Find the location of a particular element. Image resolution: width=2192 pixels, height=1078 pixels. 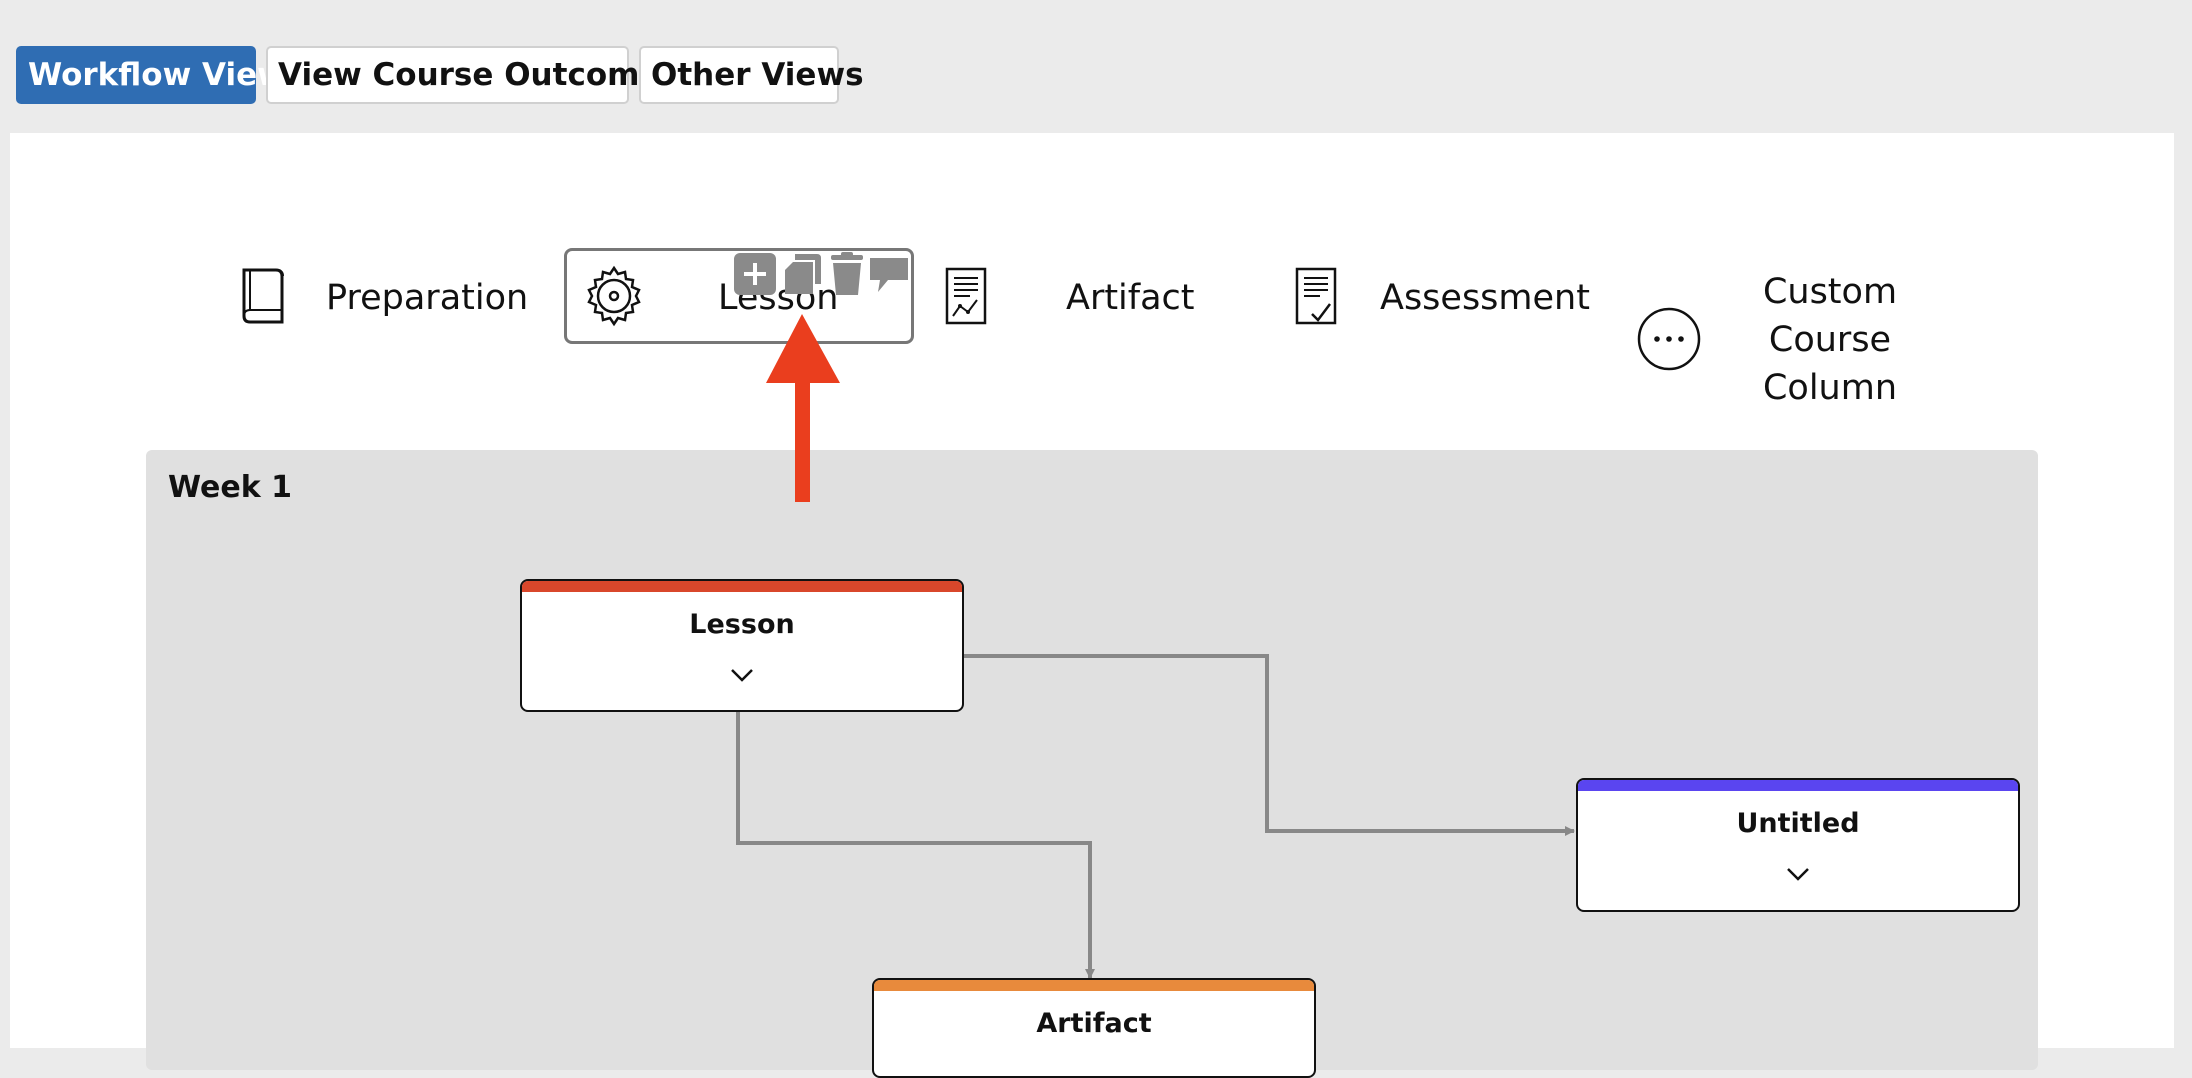

node-artifact: Artifact is located at coordinates (1094, 1028).